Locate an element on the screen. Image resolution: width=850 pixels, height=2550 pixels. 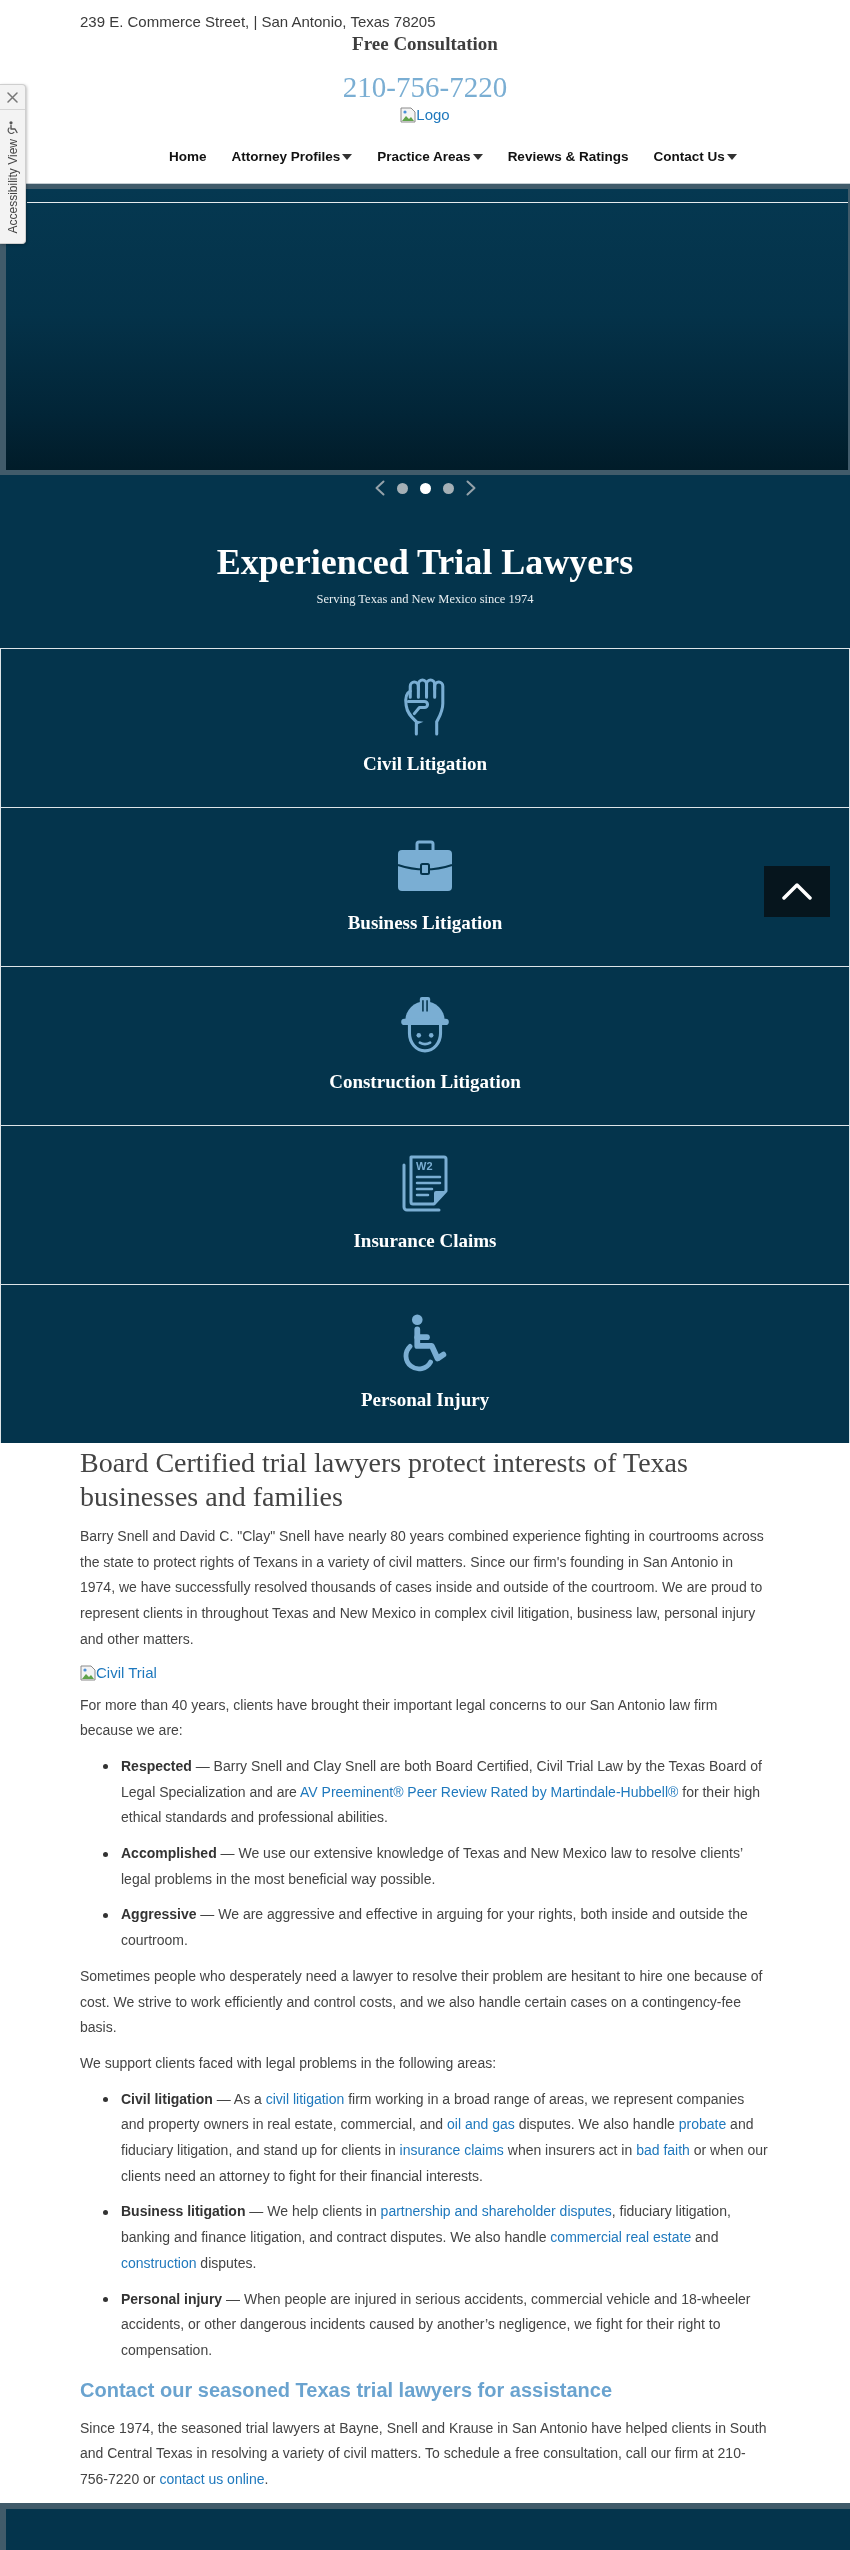
accessibility-view-button: Accessibility View is located at coordinates (12, 172).